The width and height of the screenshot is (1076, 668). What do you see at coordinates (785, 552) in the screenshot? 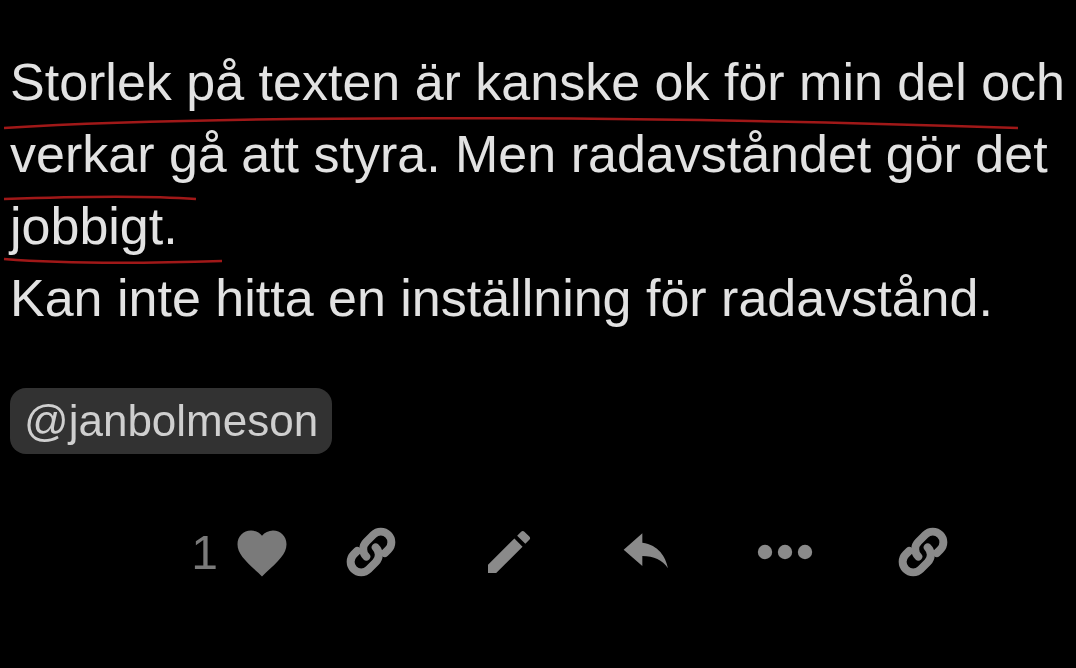
I see `more-icon` at bounding box center [785, 552].